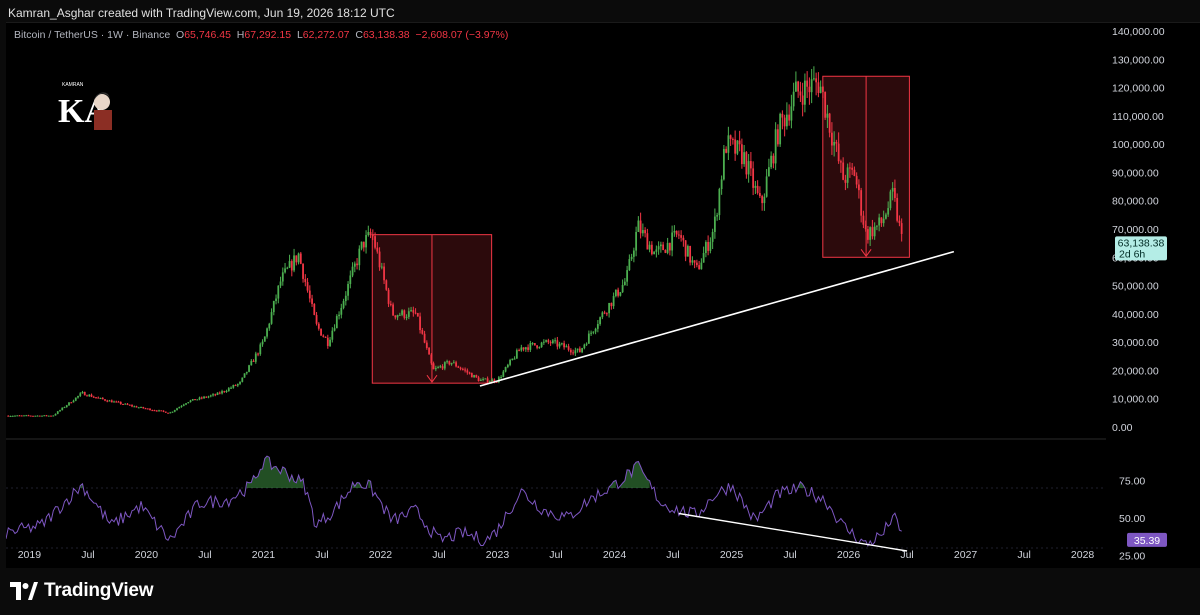 Image resolution: width=1200 pixels, height=615 pixels. I want to click on price-tick-label: 50,000.00, so click(1135, 287).